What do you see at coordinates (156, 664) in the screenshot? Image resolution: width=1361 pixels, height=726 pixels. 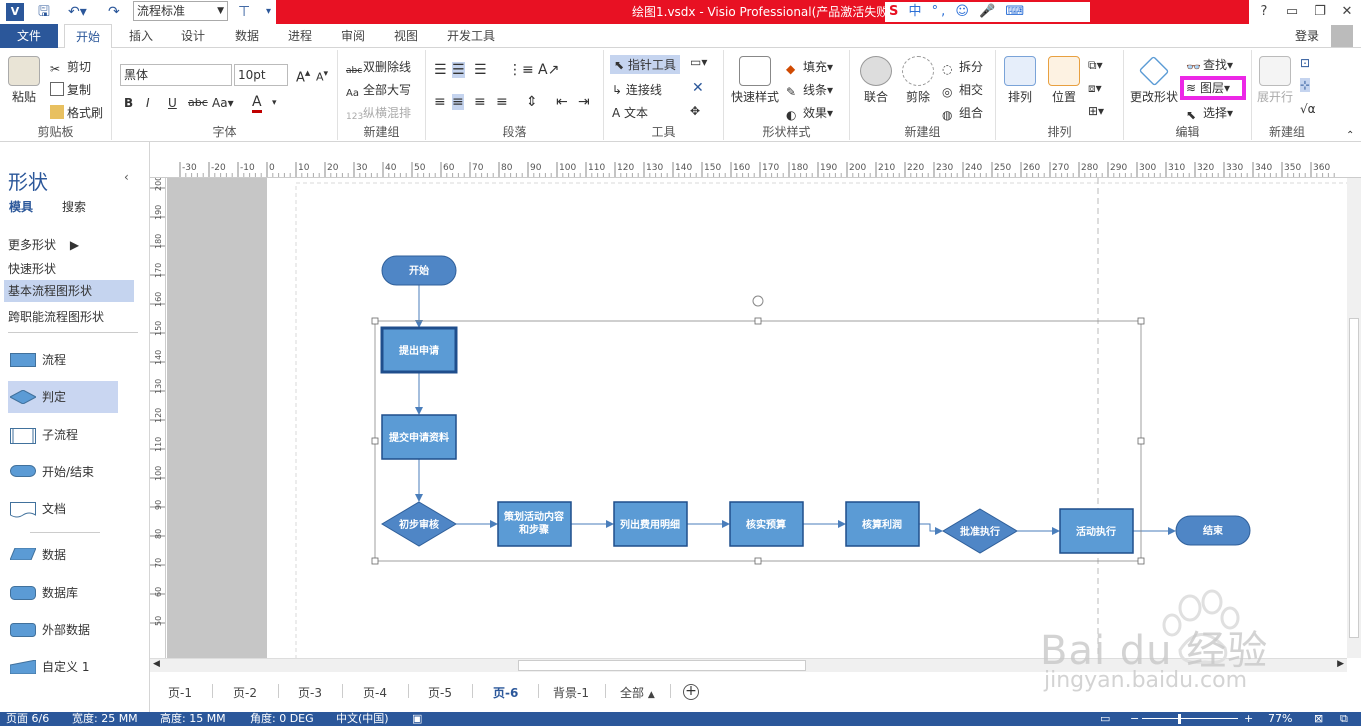 I see `scroll-left-icon: ◀` at bounding box center [156, 664].